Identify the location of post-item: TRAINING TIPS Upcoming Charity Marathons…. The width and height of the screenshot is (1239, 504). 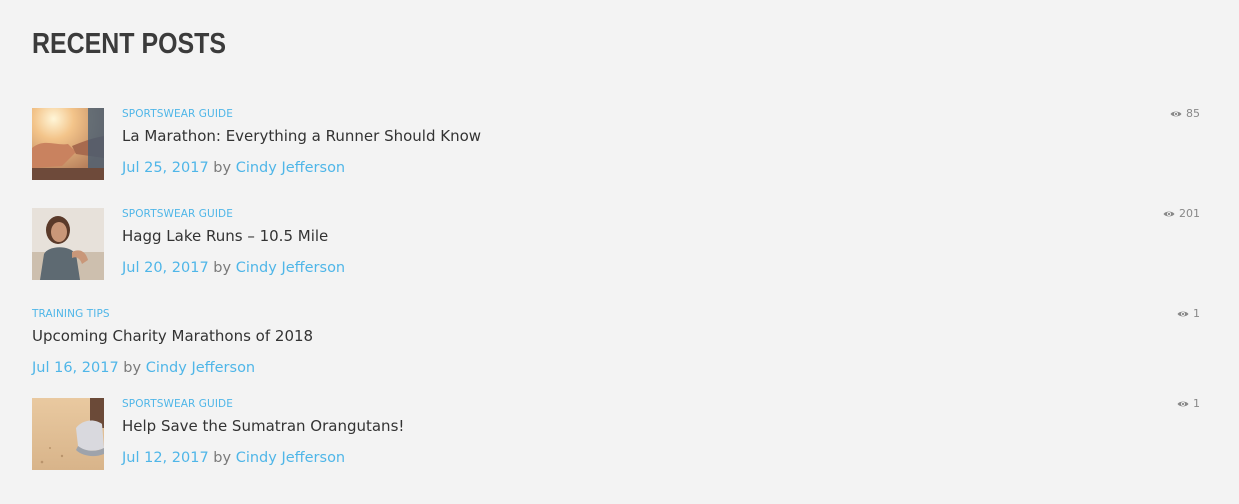
(616, 344).